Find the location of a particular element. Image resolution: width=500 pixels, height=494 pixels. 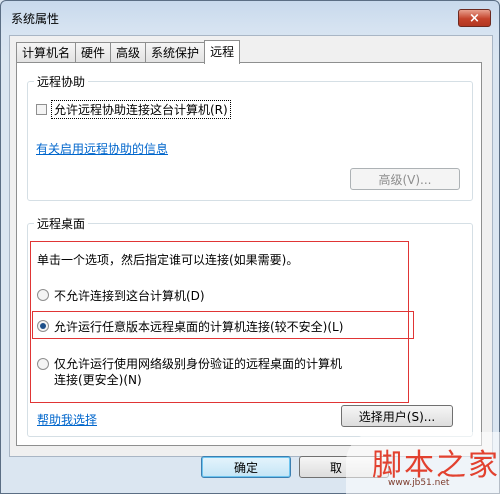

remote-assistance-title: 远程协助 is located at coordinates (61, 81).